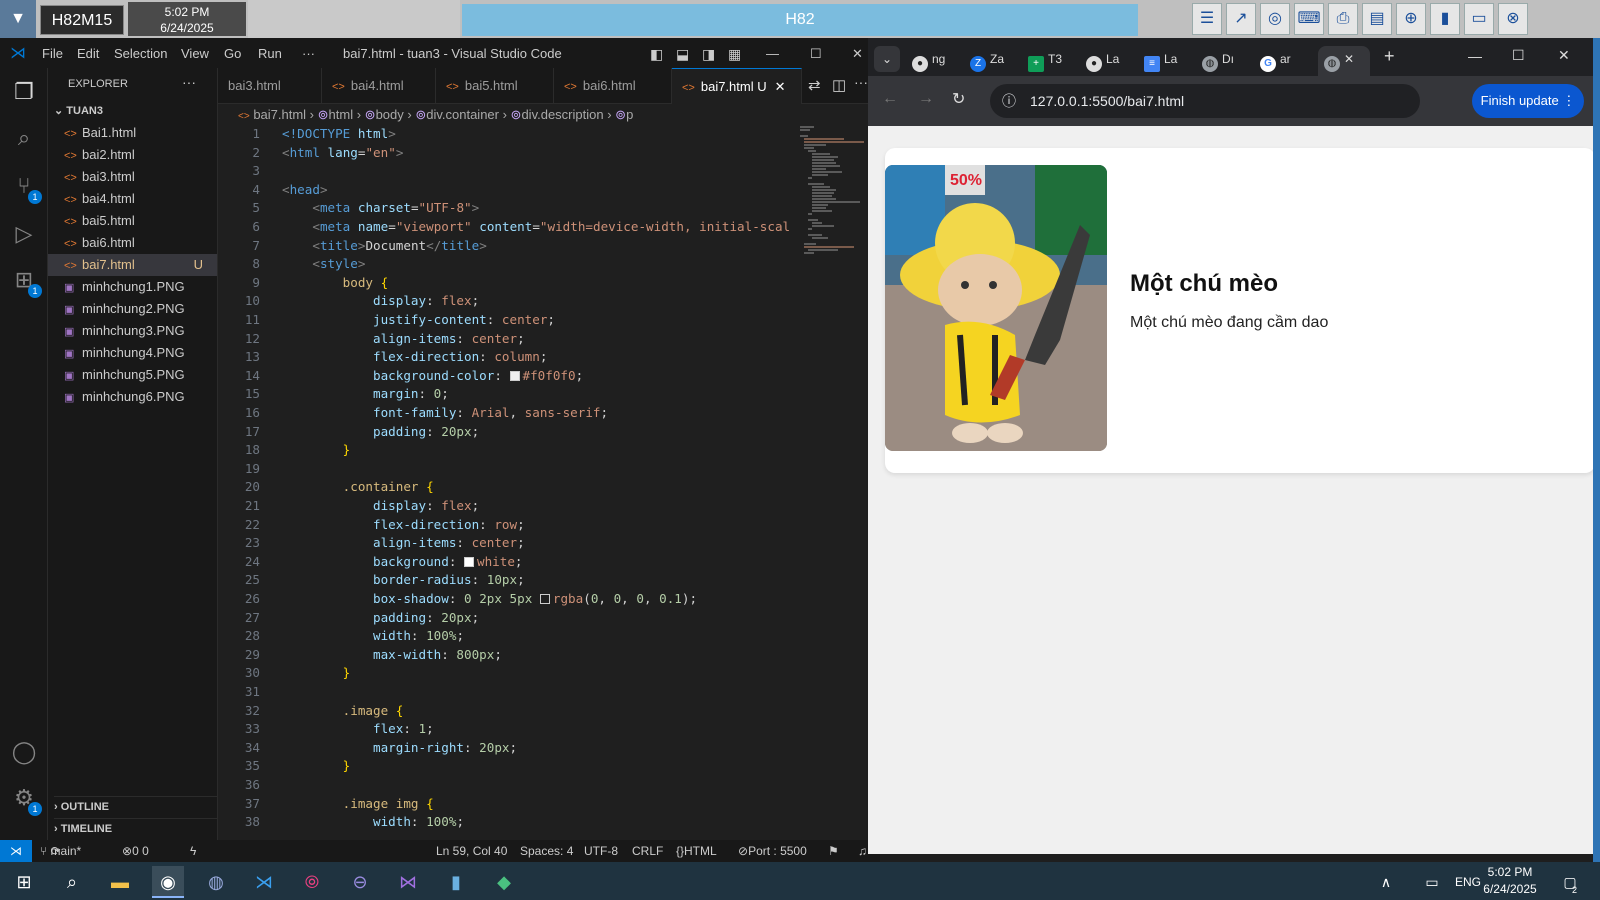 Image resolution: width=1600 pixels, height=900 pixels. Describe the element at coordinates (1343, 19) in the screenshot. I see `printer-icon: ⎙` at that location.